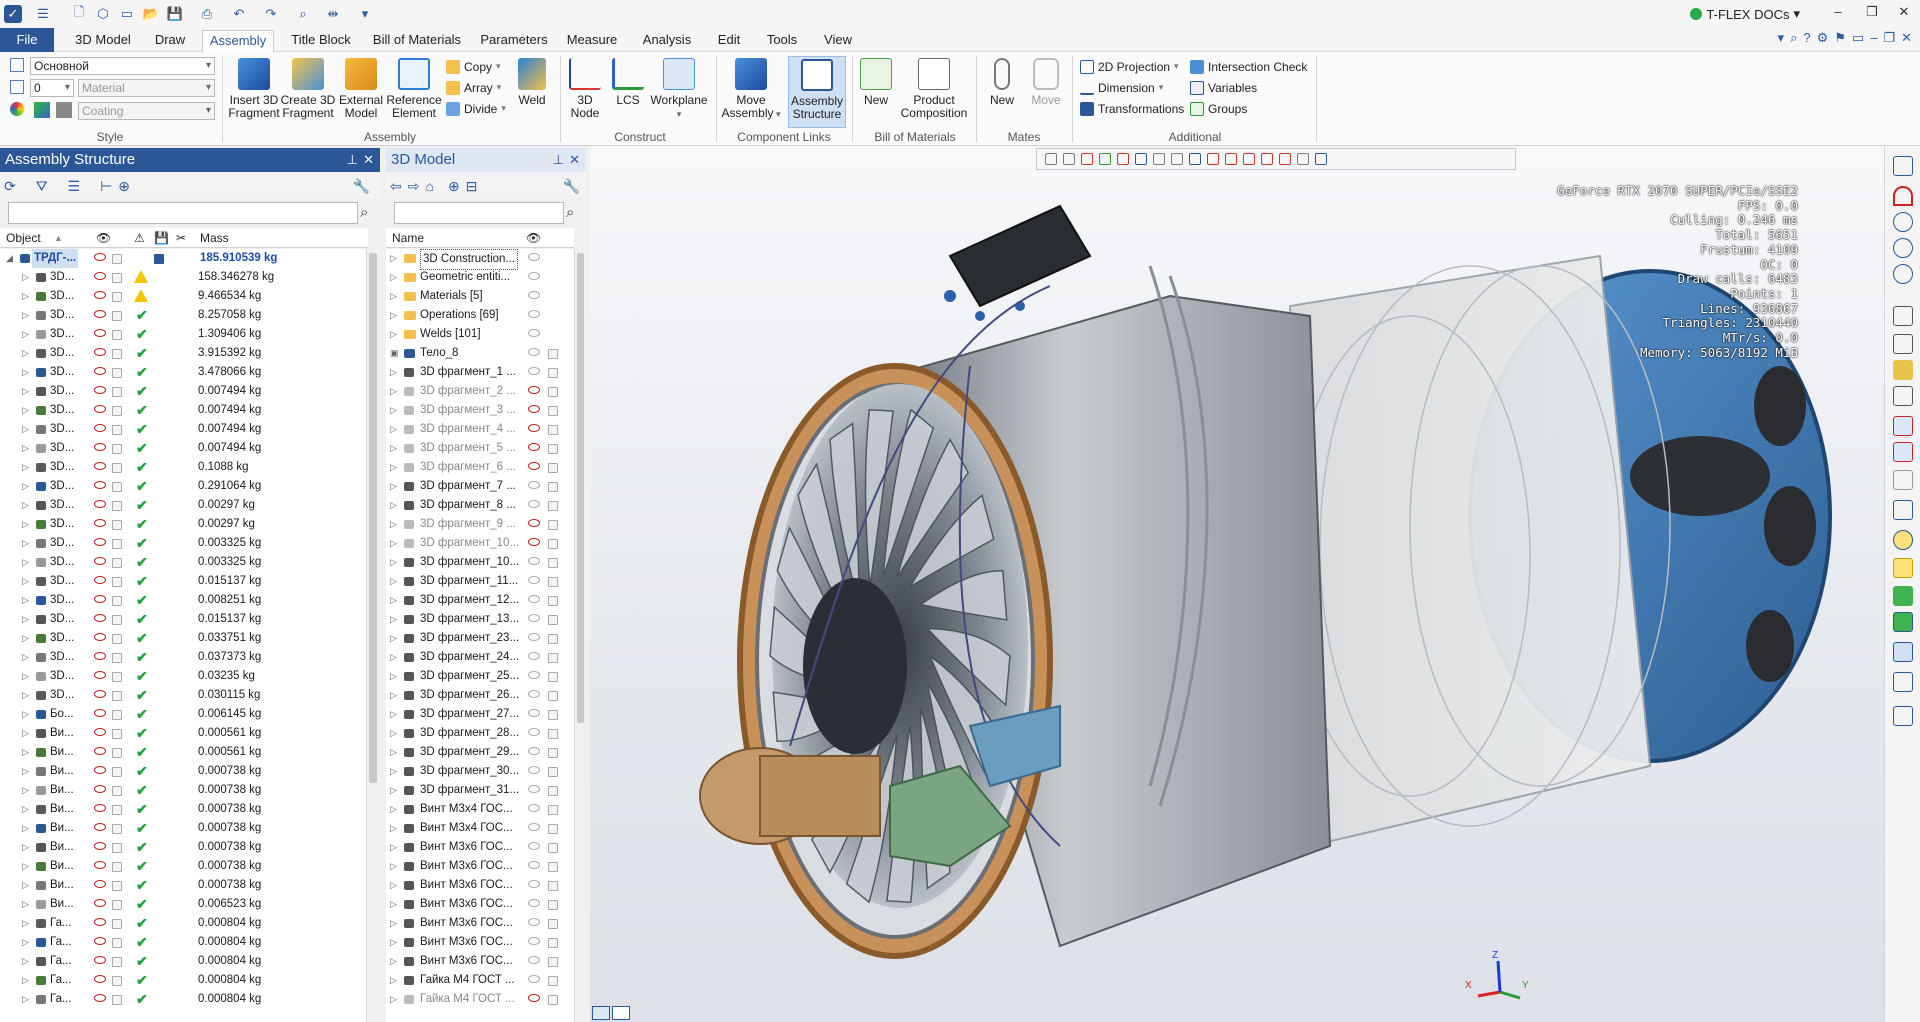 The height and width of the screenshot is (1022, 1920). Describe the element at coordinates (667, 41) in the screenshot. I see `tab-analysis: Analysis` at that location.